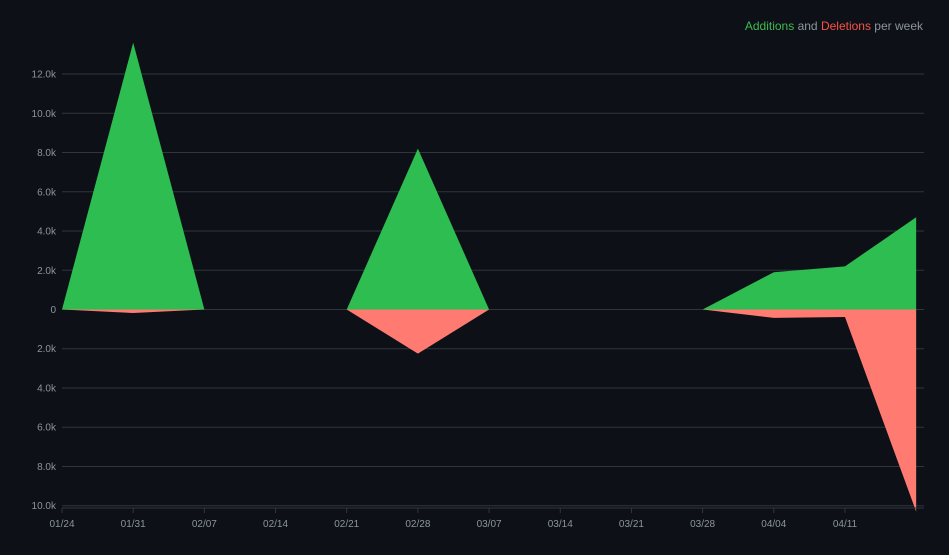 Image resolution: width=949 pixels, height=555 pixels. I want to click on x-tick-label: 02/07, so click(204, 524).